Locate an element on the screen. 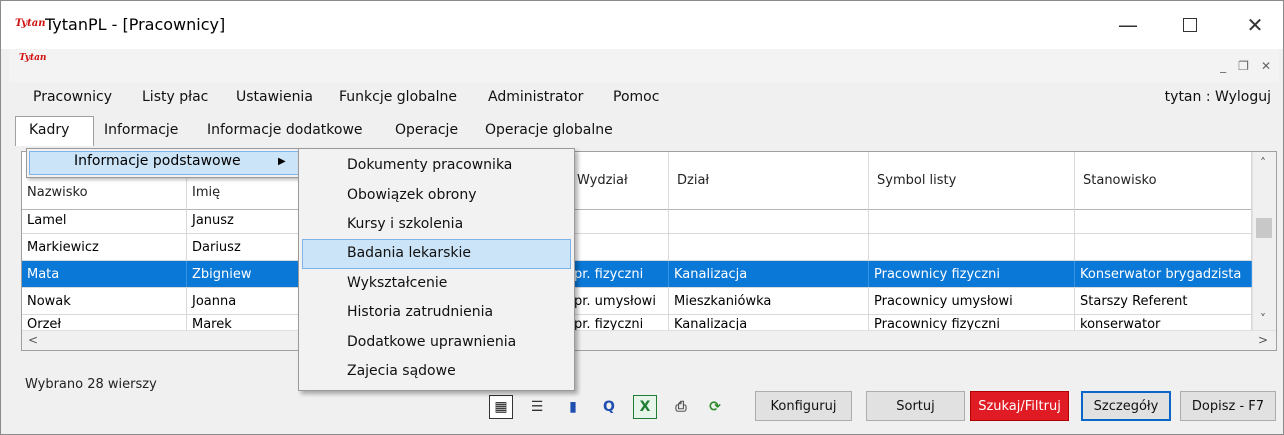 The height and width of the screenshot is (435, 1284). tab-operacje: Operacje is located at coordinates (426, 130).